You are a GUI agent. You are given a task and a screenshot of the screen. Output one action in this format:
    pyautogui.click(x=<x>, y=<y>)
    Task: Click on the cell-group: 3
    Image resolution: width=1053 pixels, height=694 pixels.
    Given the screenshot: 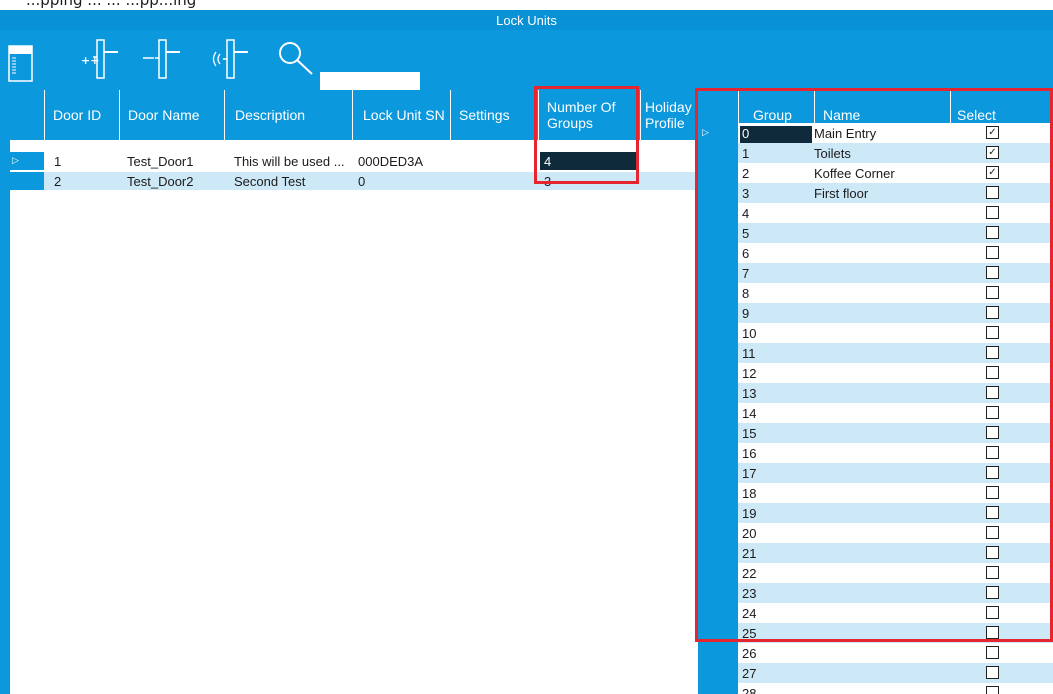 What is the action you would take?
    pyautogui.click(x=776, y=194)
    